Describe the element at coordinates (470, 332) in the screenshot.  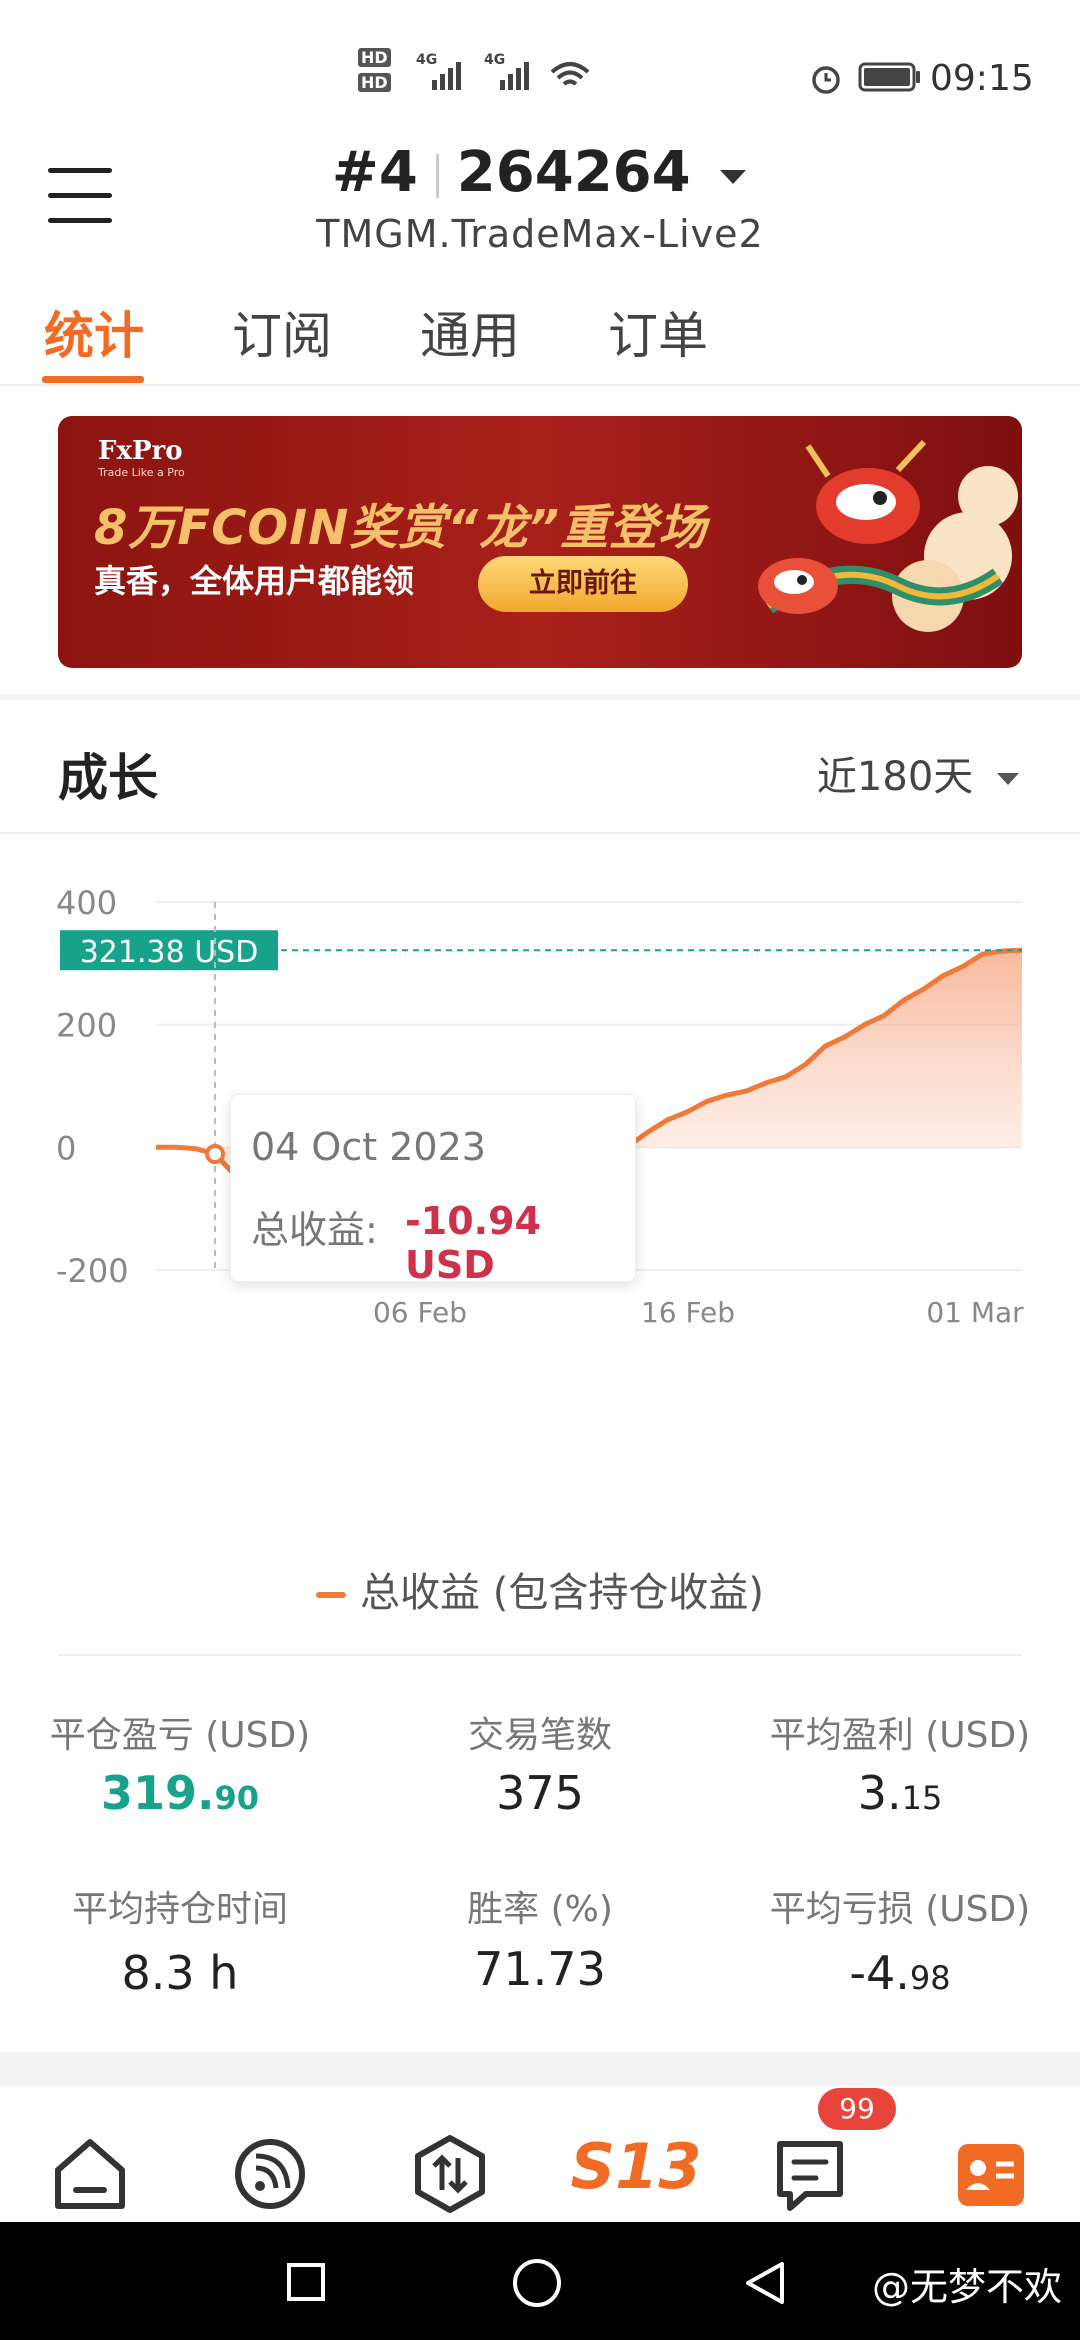
I see `tab-general: 通用` at that location.